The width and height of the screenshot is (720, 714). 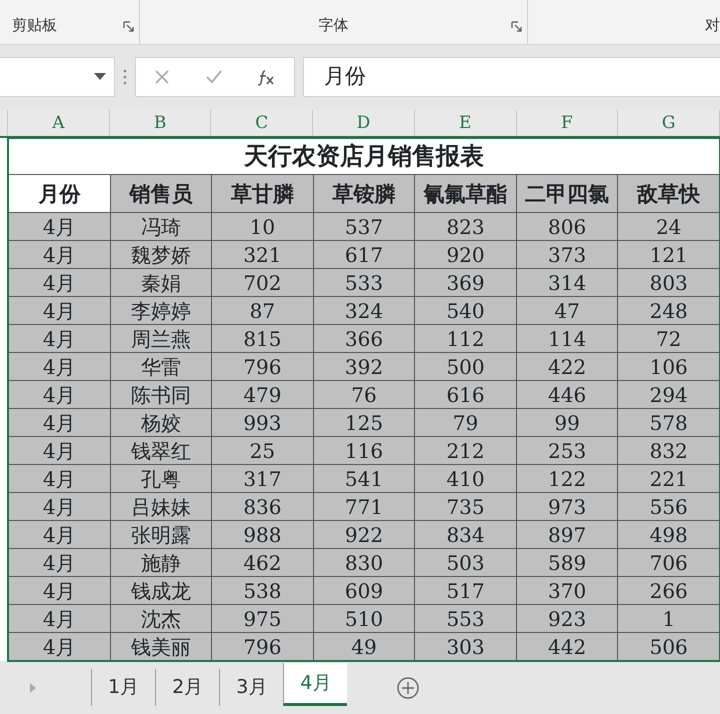 What do you see at coordinates (263, 618) in the screenshot?
I see `table-cell: 975` at bounding box center [263, 618].